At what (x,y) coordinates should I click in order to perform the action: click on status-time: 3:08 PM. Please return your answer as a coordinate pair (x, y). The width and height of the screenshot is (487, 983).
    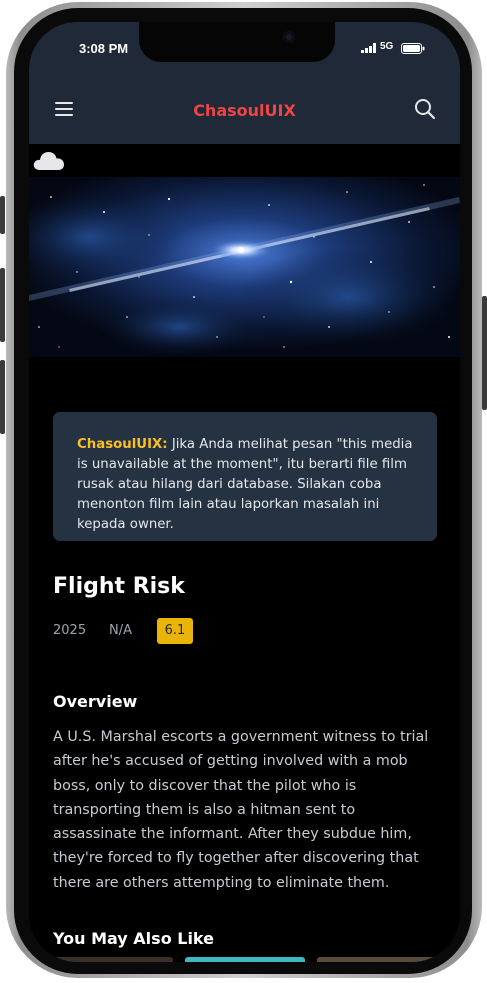
    Looking at the image, I should click on (104, 48).